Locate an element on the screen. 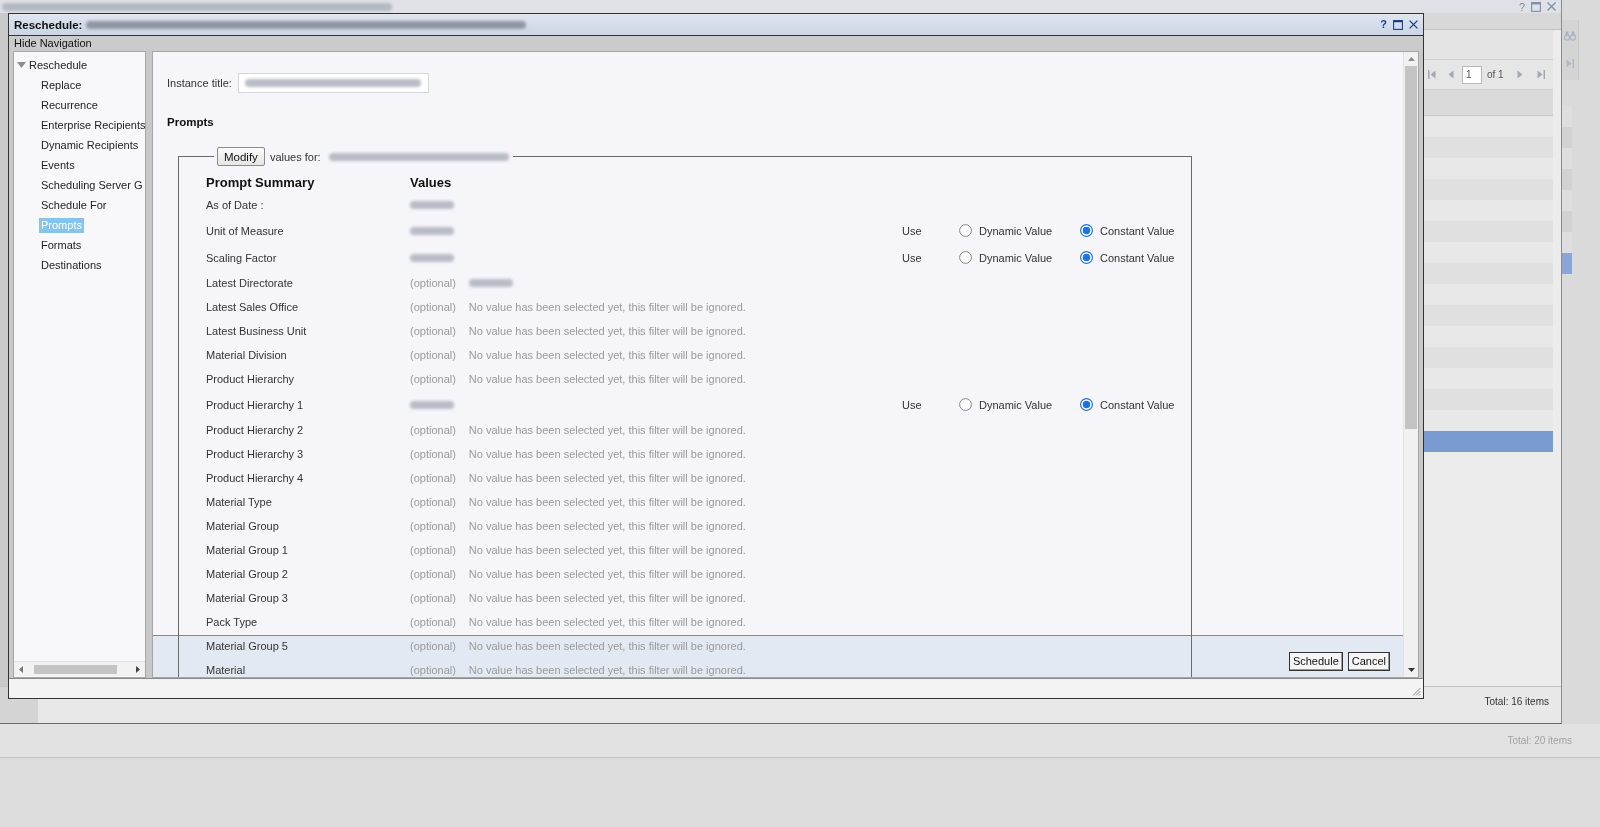  nav-item: Enterprise Recipients is located at coordinates (93, 125).